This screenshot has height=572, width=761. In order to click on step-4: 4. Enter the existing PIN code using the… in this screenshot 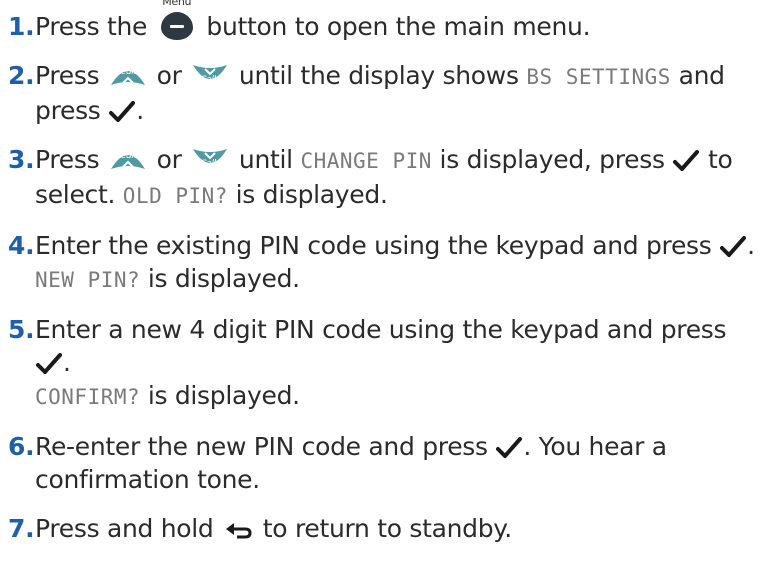, I will do `click(381, 262)`.